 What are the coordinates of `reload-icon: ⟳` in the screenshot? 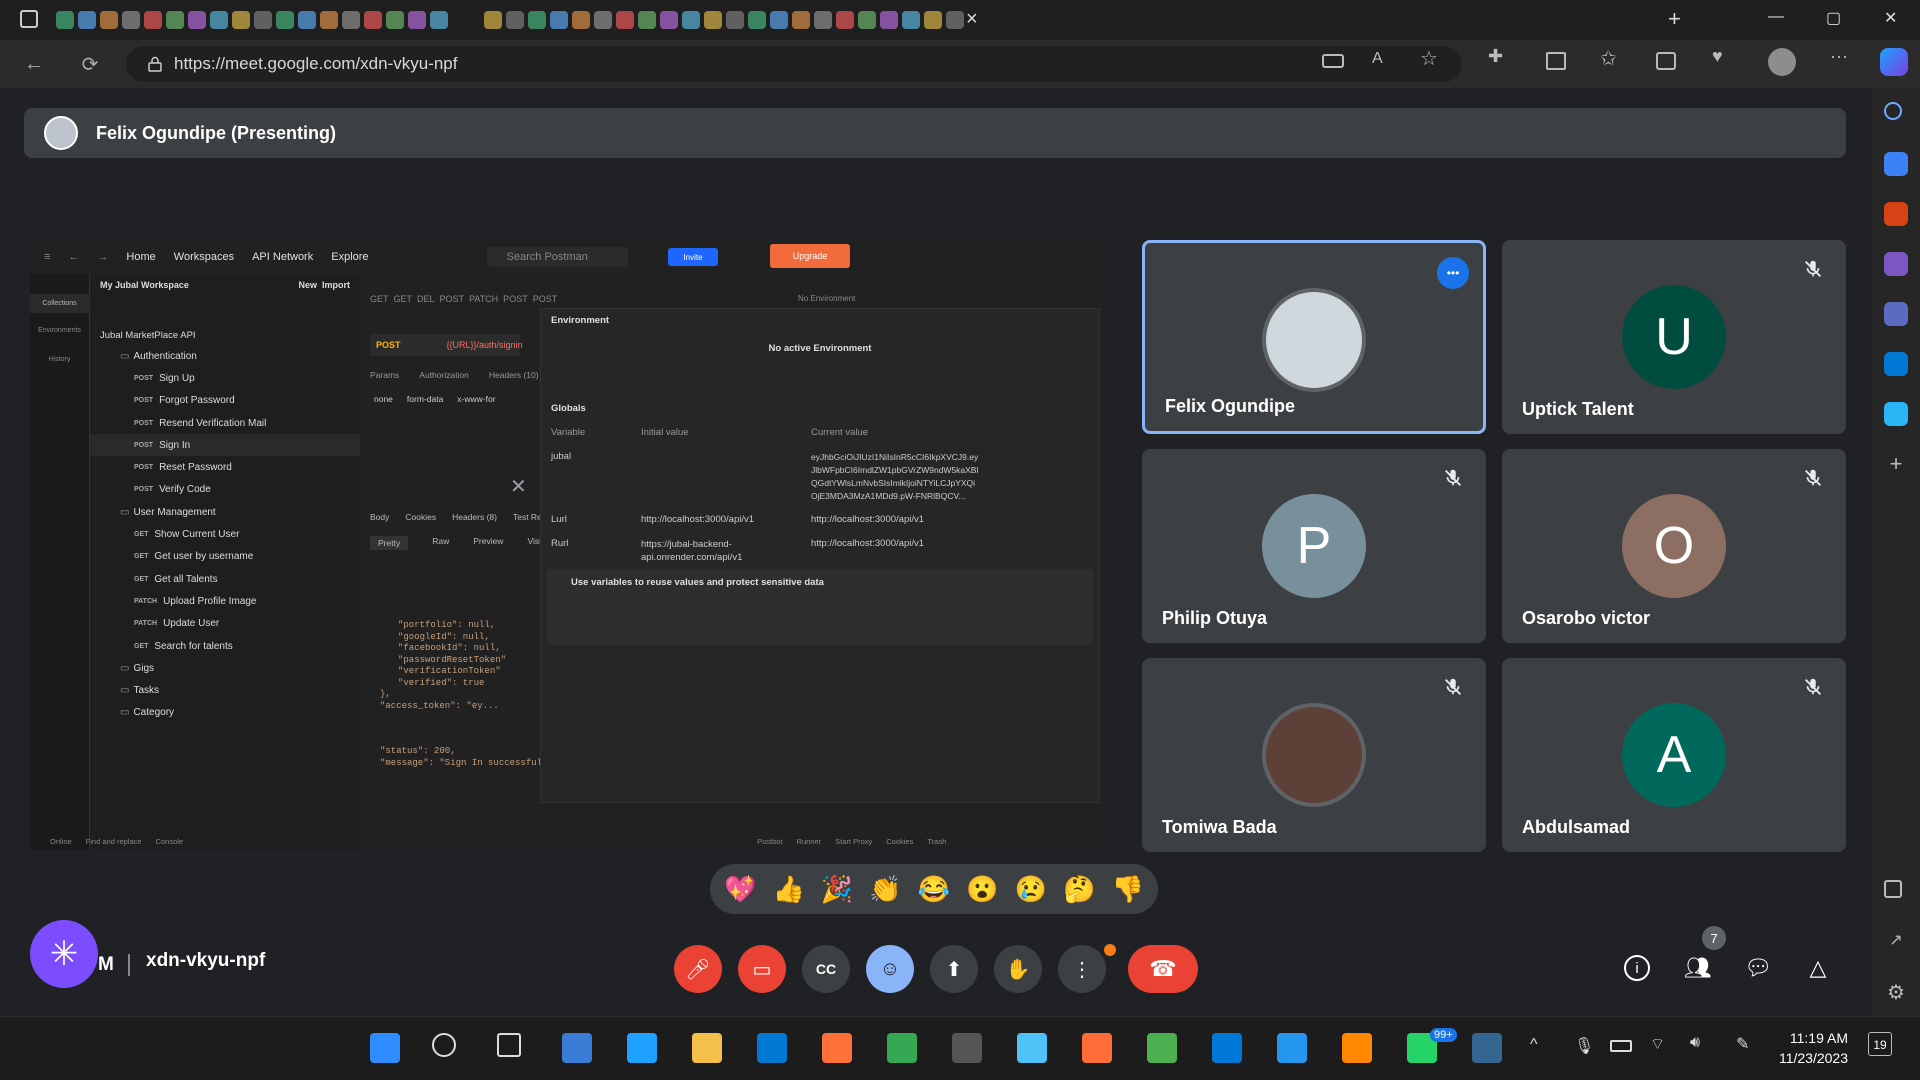 It's located at (90, 64).